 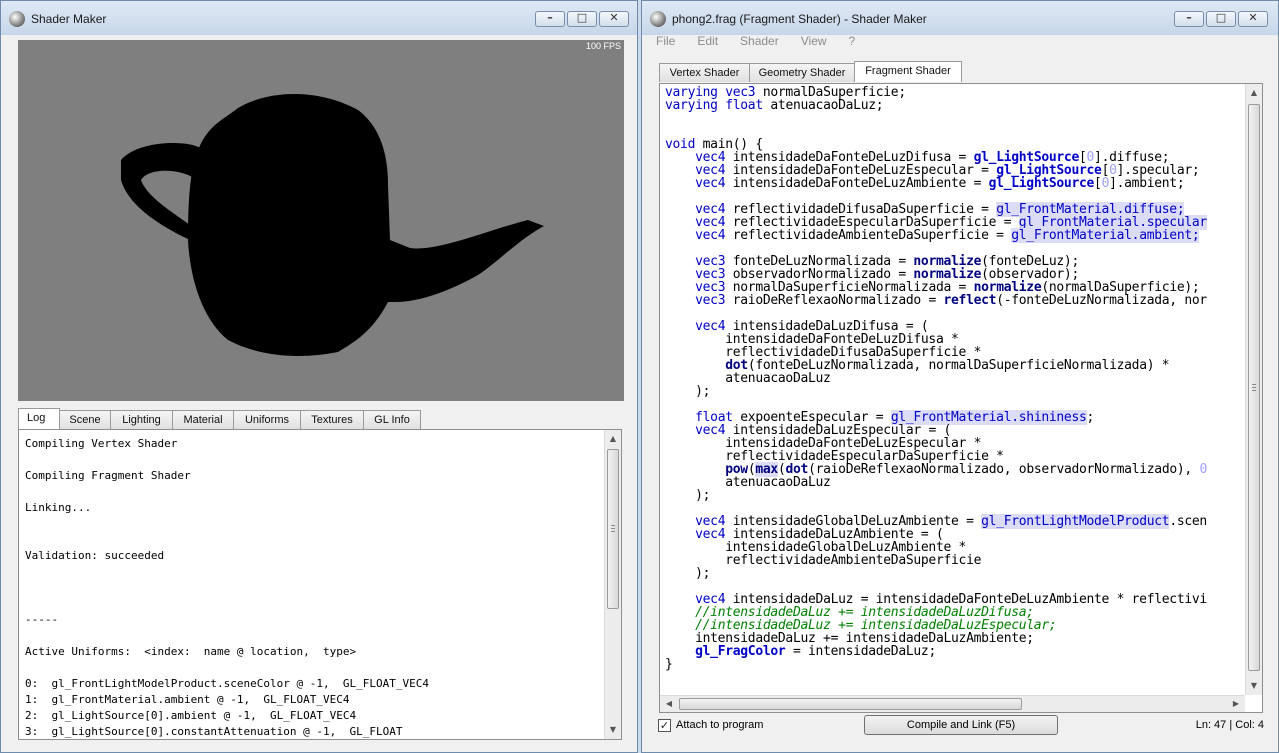 What do you see at coordinates (1101, 300) in the screenshot?
I see `code-token: (-fonteDeLuzNormalizada, nor` at bounding box center [1101, 300].